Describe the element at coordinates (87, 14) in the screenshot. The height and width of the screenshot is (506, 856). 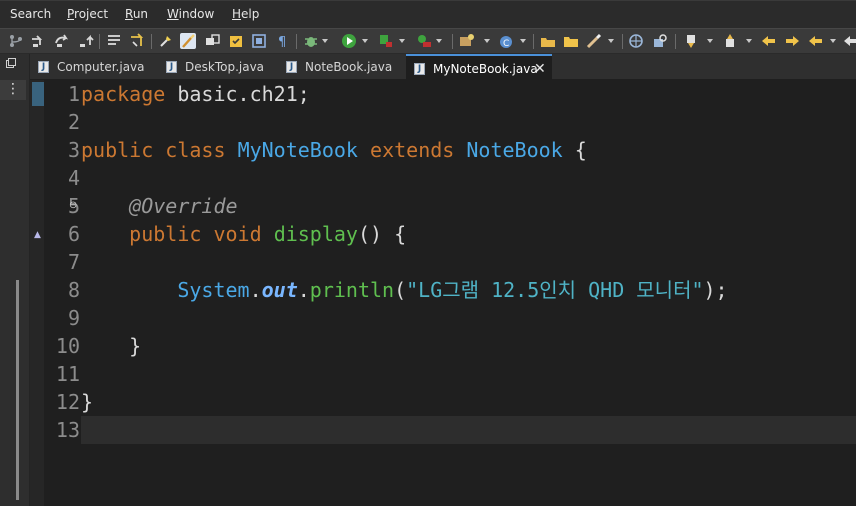
I see `menu-project: Project` at that location.